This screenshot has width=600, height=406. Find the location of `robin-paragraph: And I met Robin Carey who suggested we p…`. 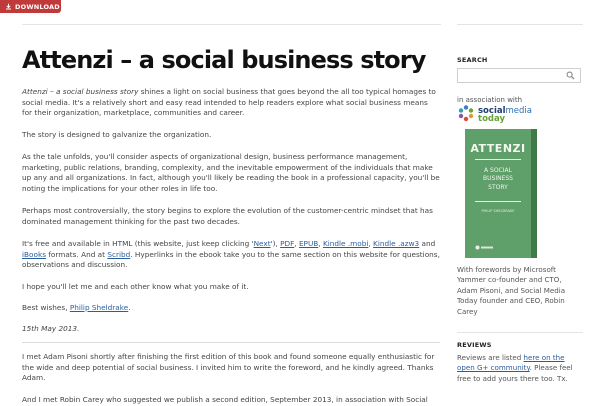

robin-paragraph: And I met Robin Carey who suggested we p… is located at coordinates (225, 399).